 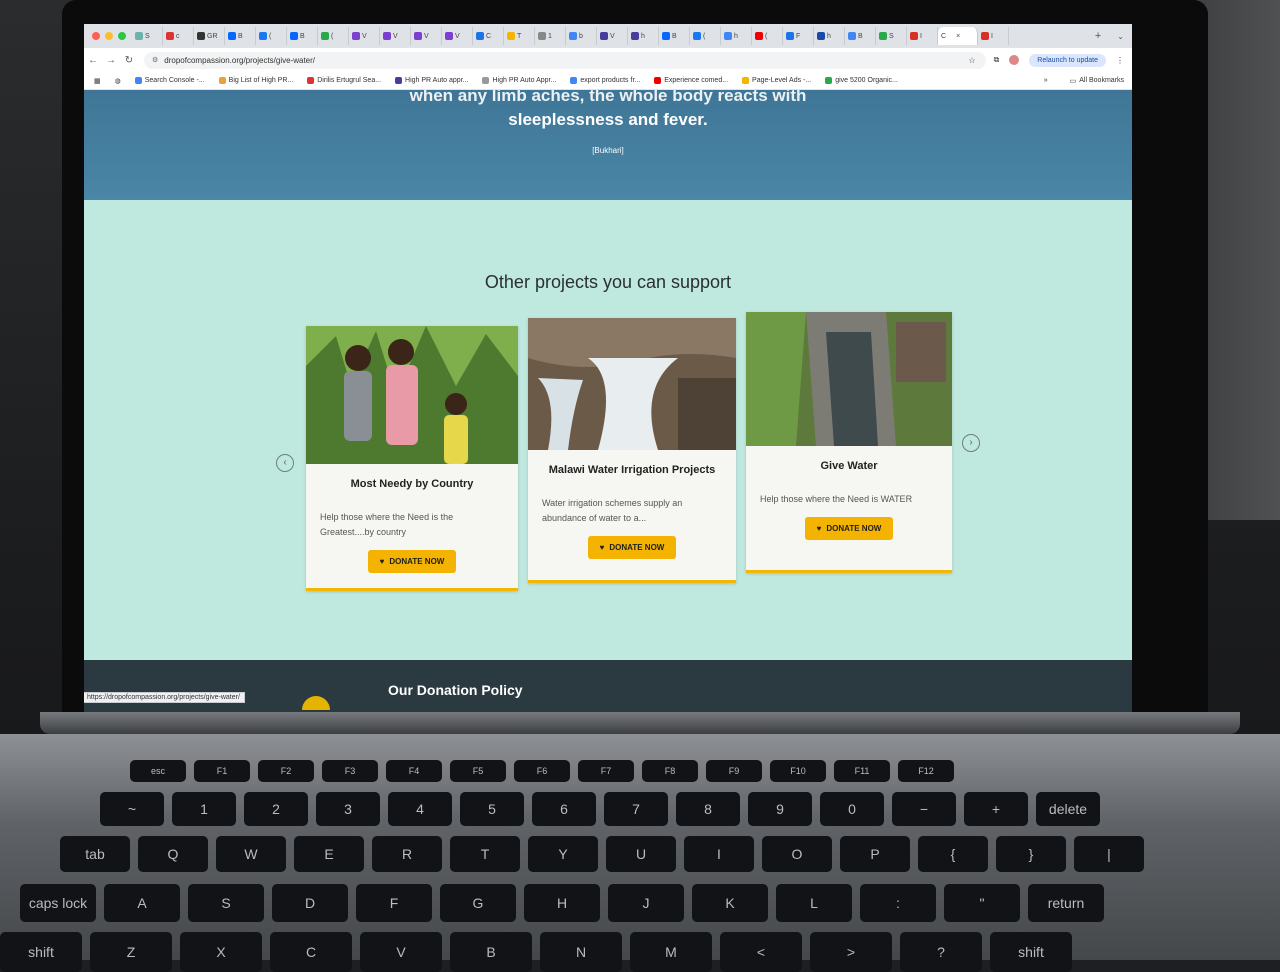 I want to click on minimize-window-button, so click(x=109, y=36).